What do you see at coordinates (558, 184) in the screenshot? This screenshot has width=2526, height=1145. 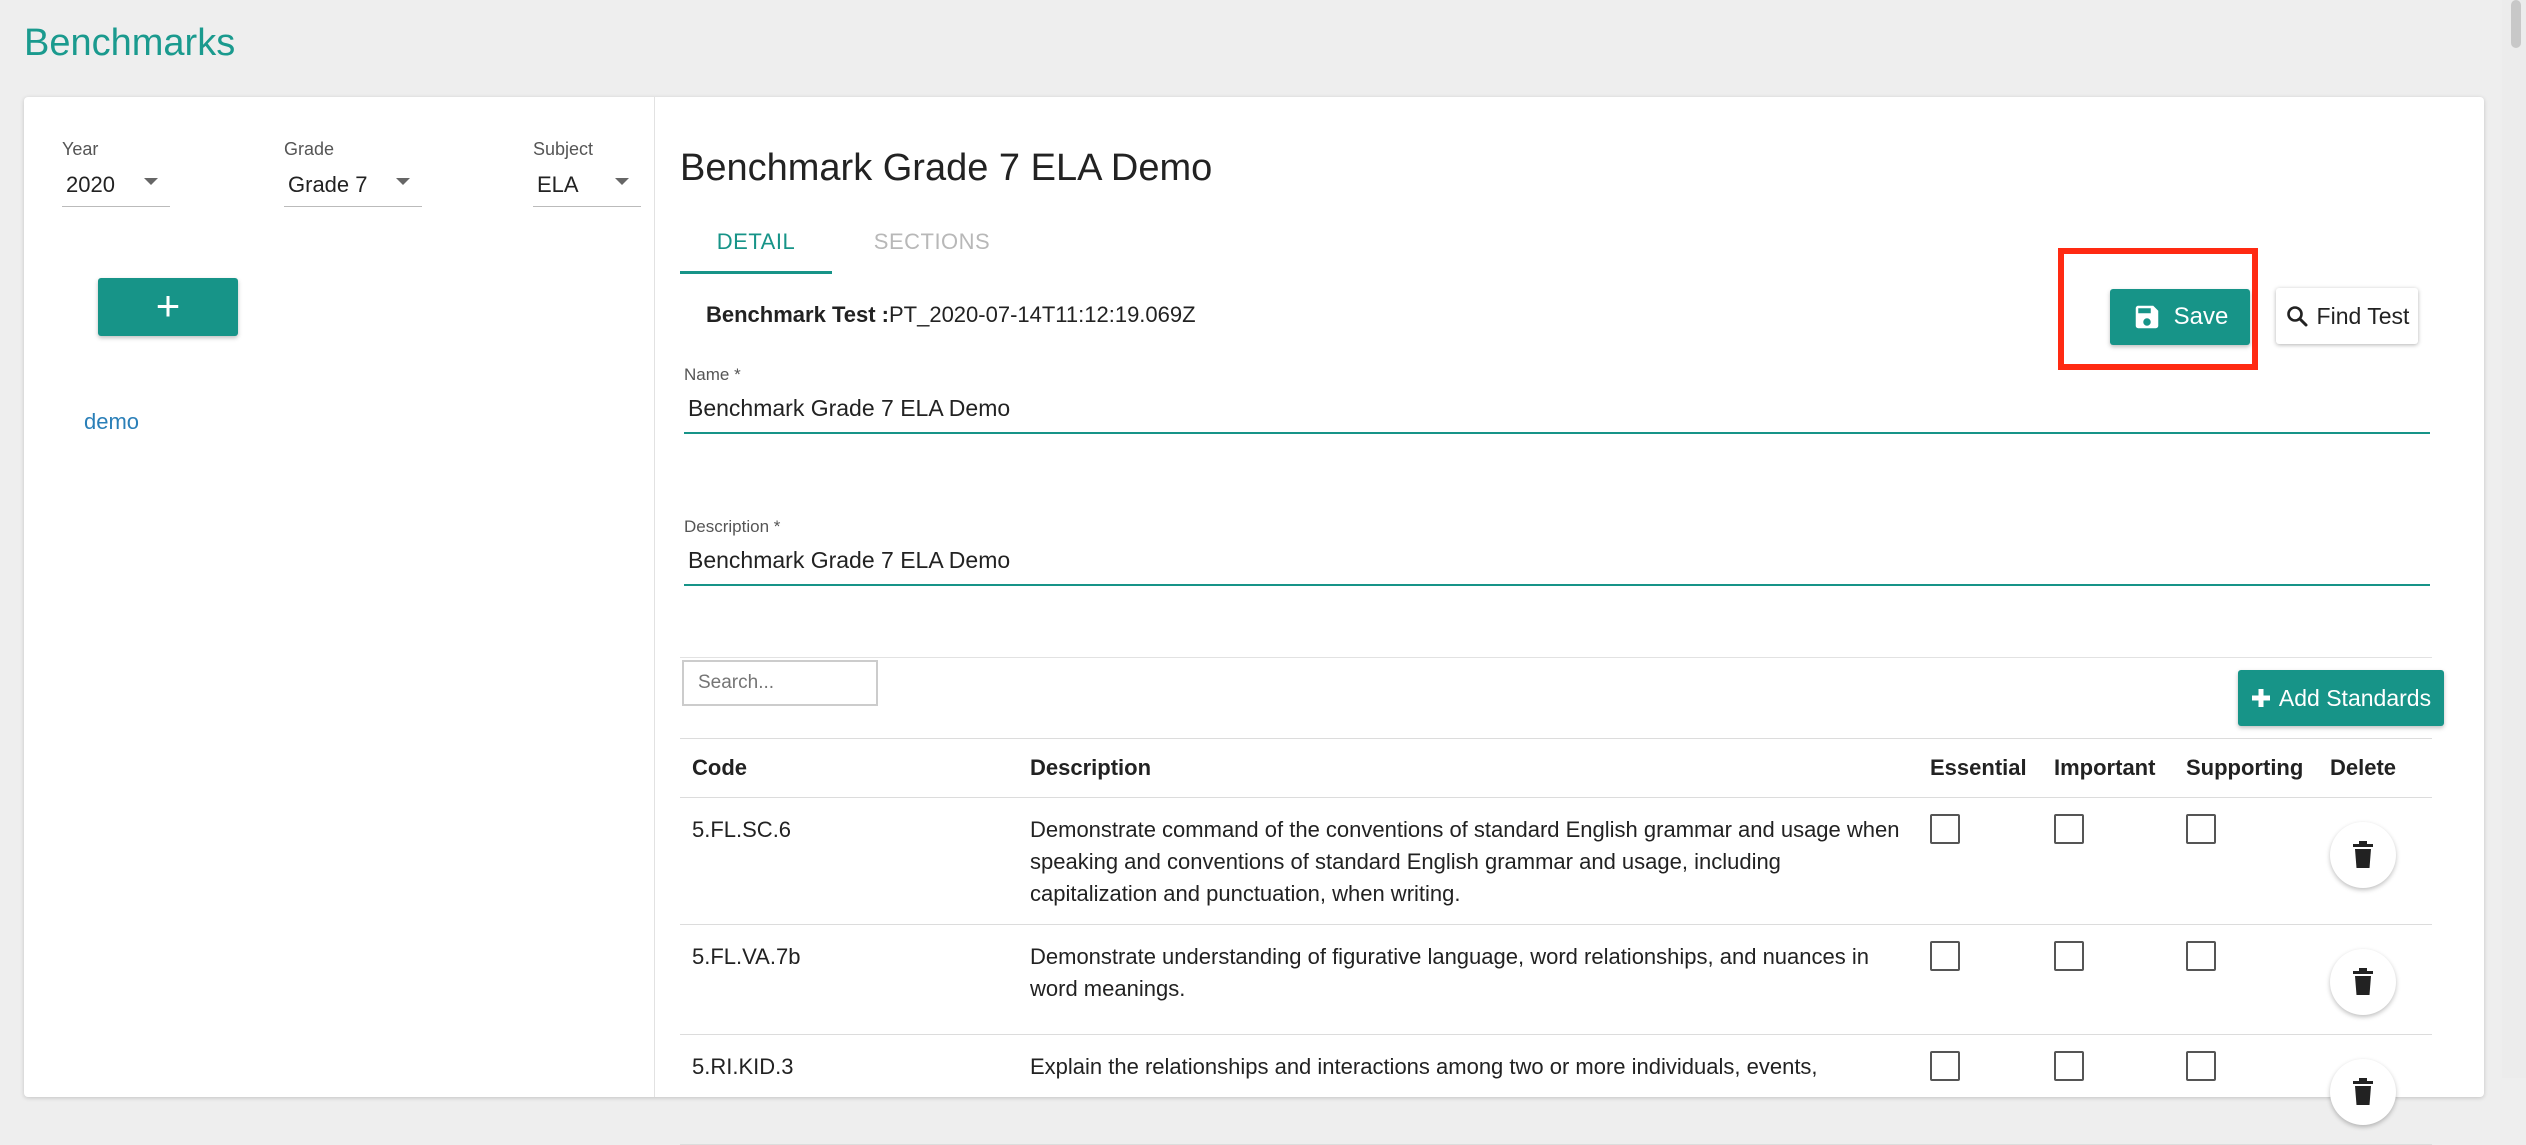 I see `subject-value: ELA` at bounding box center [558, 184].